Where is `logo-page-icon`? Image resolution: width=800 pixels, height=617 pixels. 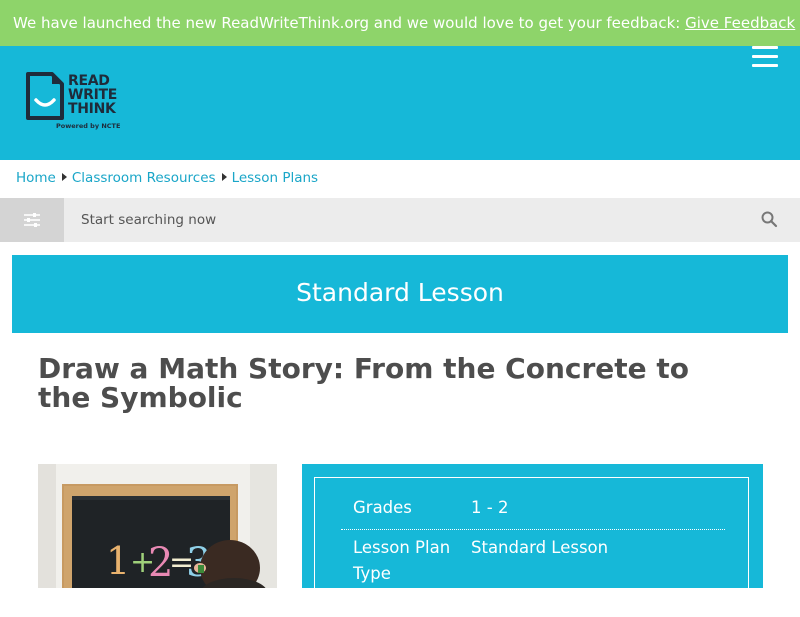 logo-page-icon is located at coordinates (45, 96).